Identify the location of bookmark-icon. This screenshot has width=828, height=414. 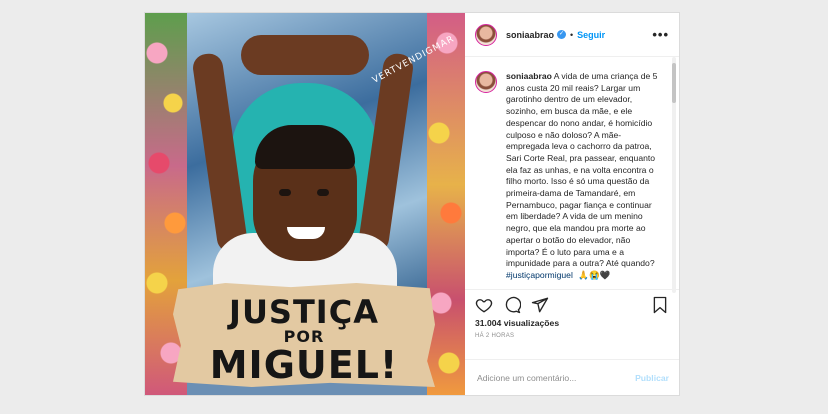
(660, 305).